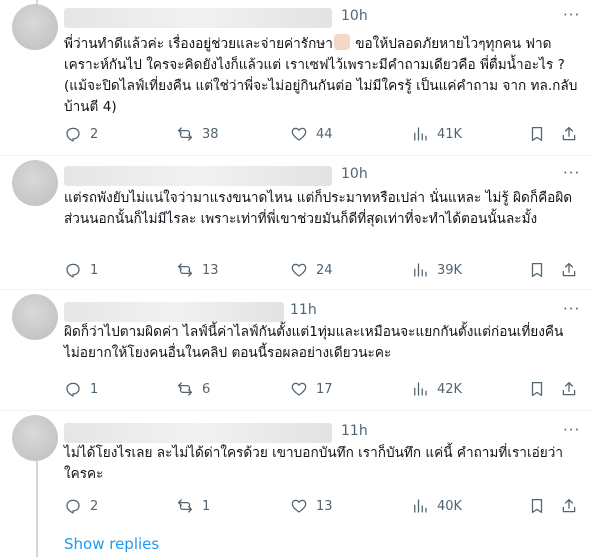 The width and height of the screenshot is (593, 557). Describe the element at coordinates (436, 270) in the screenshot. I see `views-button: 39K` at that location.